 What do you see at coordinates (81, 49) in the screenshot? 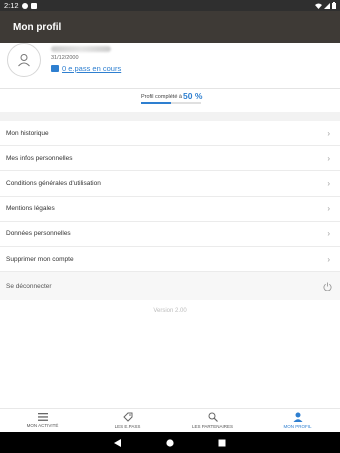
I see `user-name-redacted` at bounding box center [81, 49].